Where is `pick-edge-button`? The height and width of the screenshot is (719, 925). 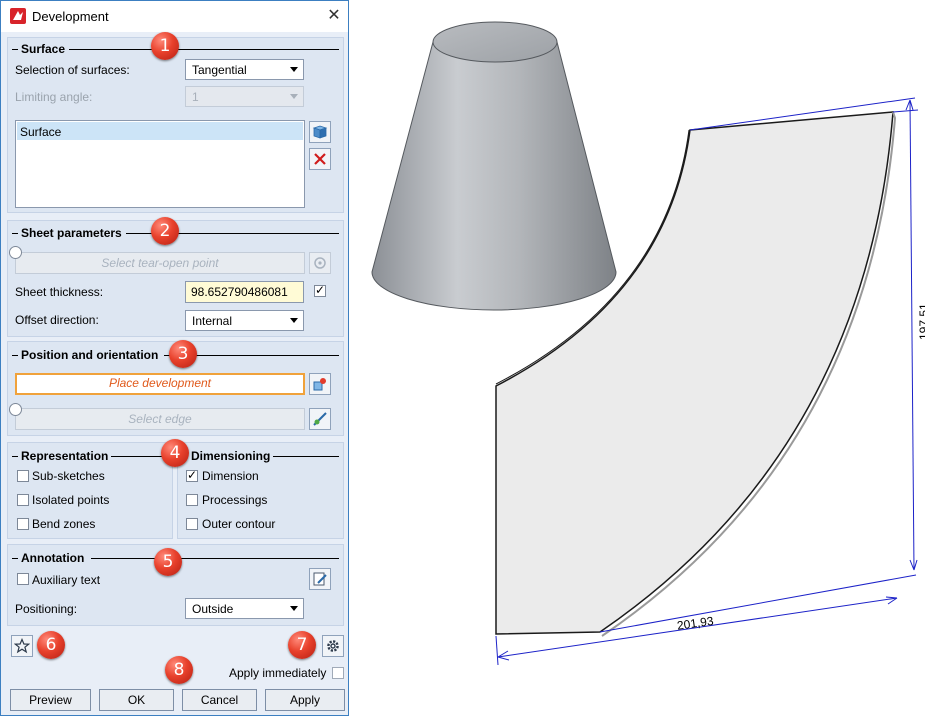 pick-edge-button is located at coordinates (320, 419).